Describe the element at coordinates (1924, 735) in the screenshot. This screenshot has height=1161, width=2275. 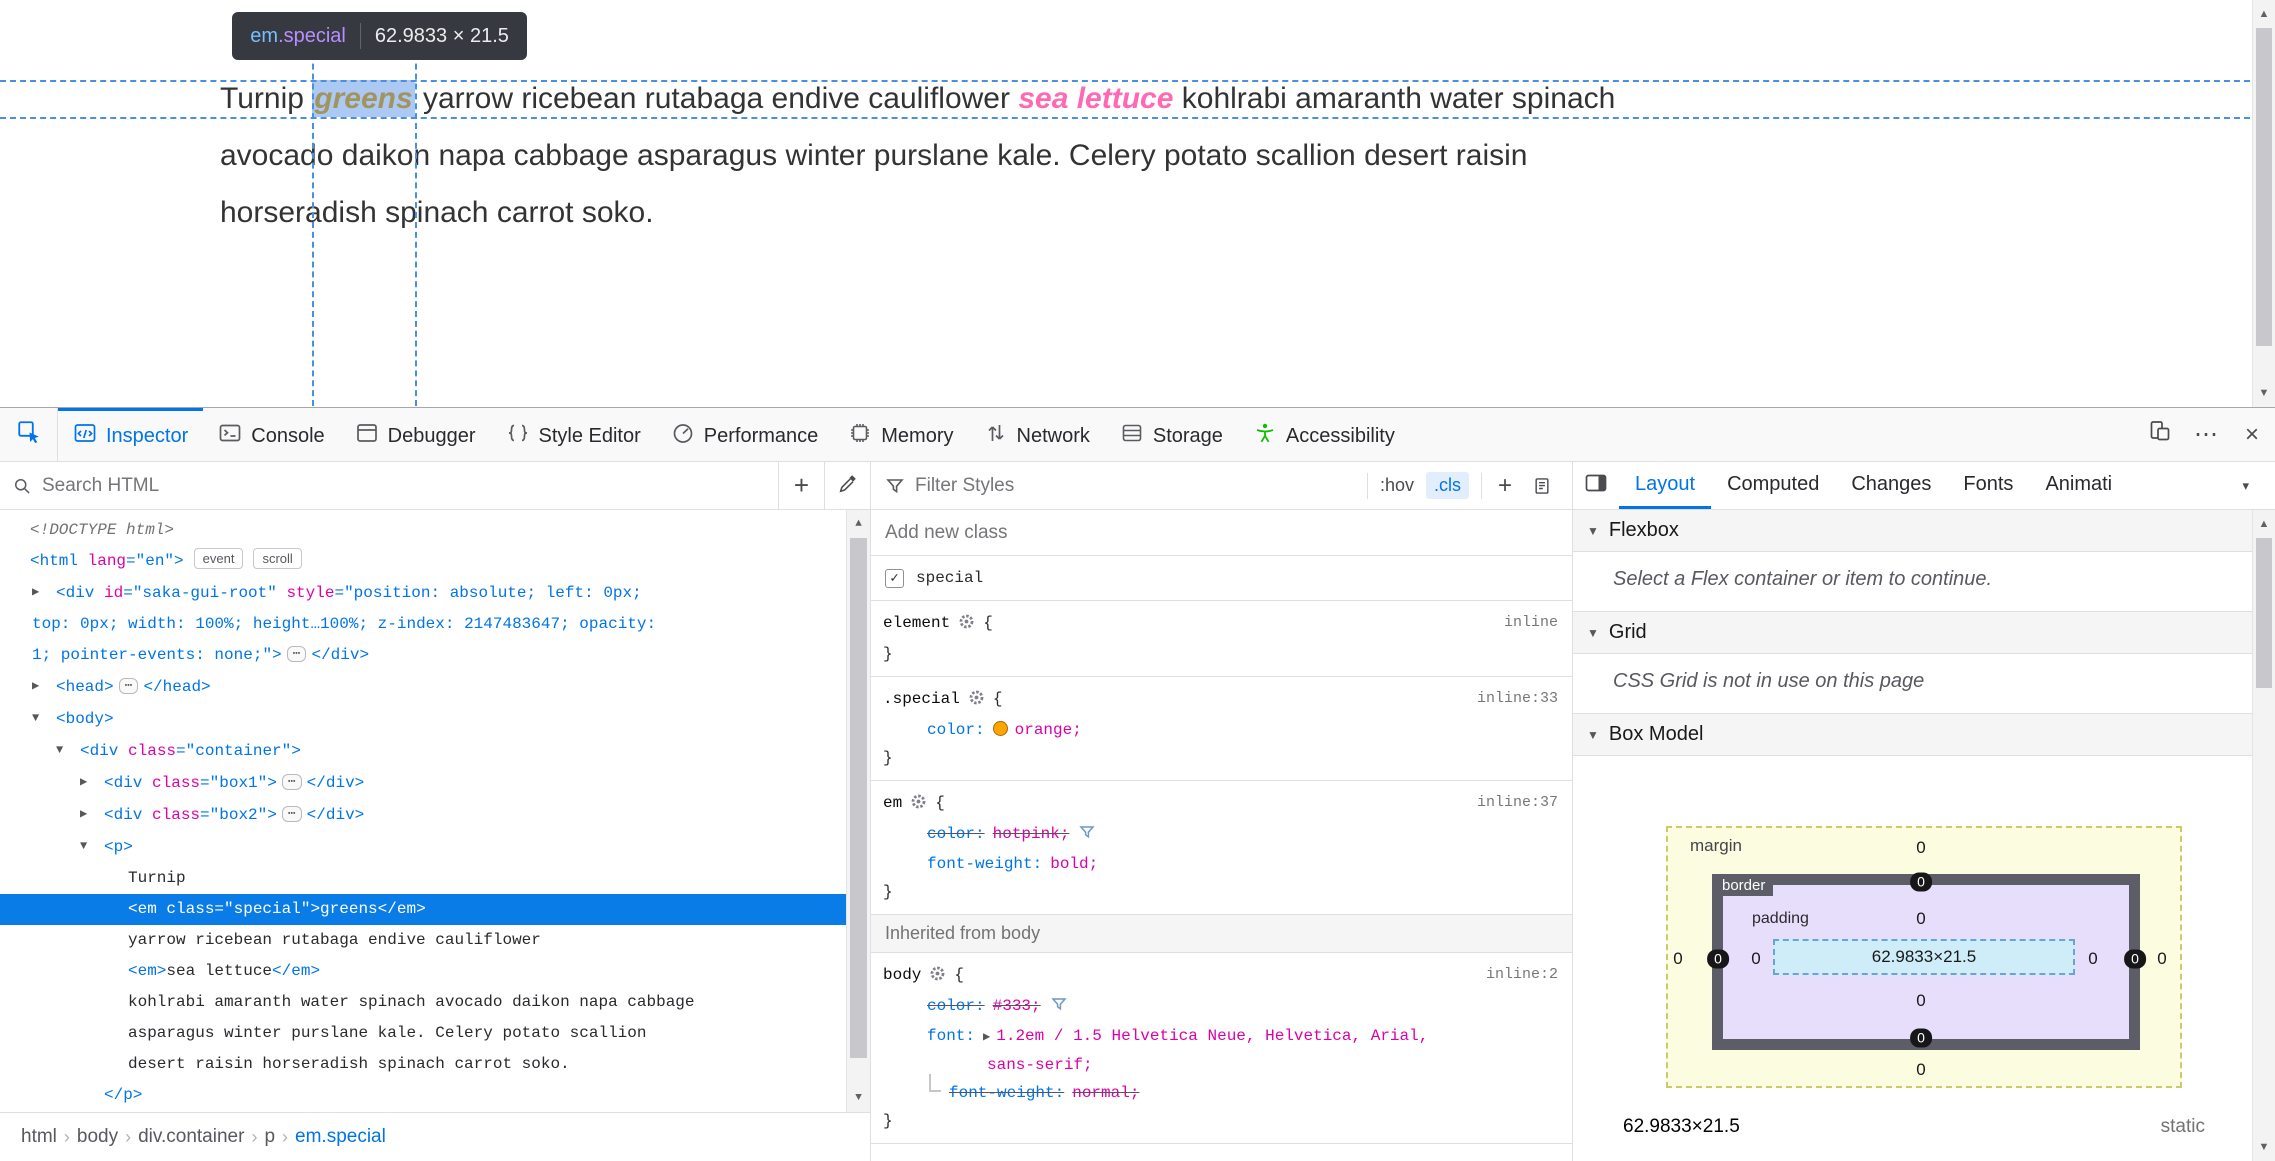
I see `box-model-section-header: ▼ Box Model` at that location.